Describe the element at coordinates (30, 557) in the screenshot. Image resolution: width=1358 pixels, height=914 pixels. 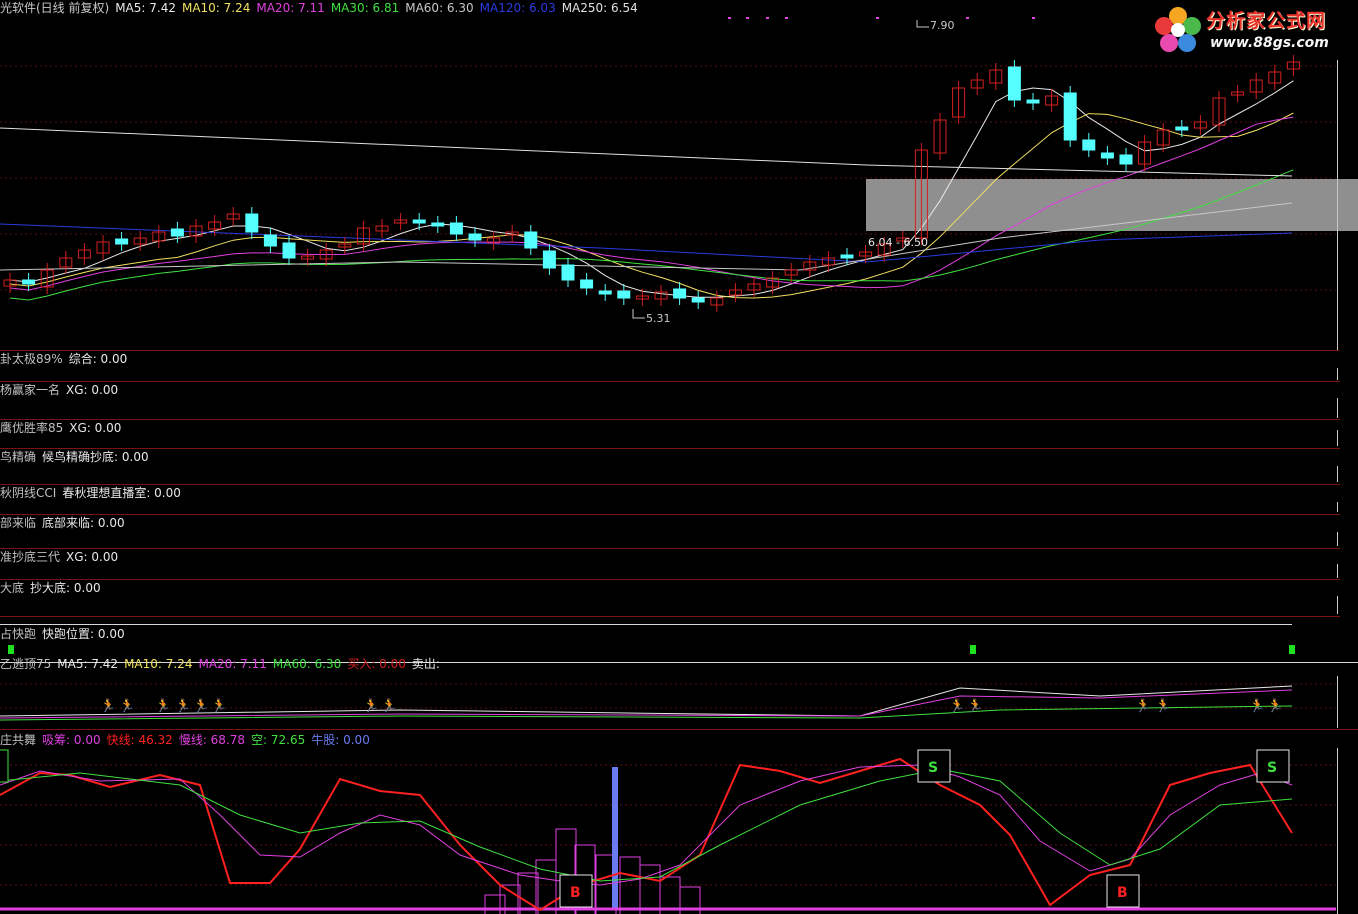
I see `panel-name: 准抄底三代` at that location.